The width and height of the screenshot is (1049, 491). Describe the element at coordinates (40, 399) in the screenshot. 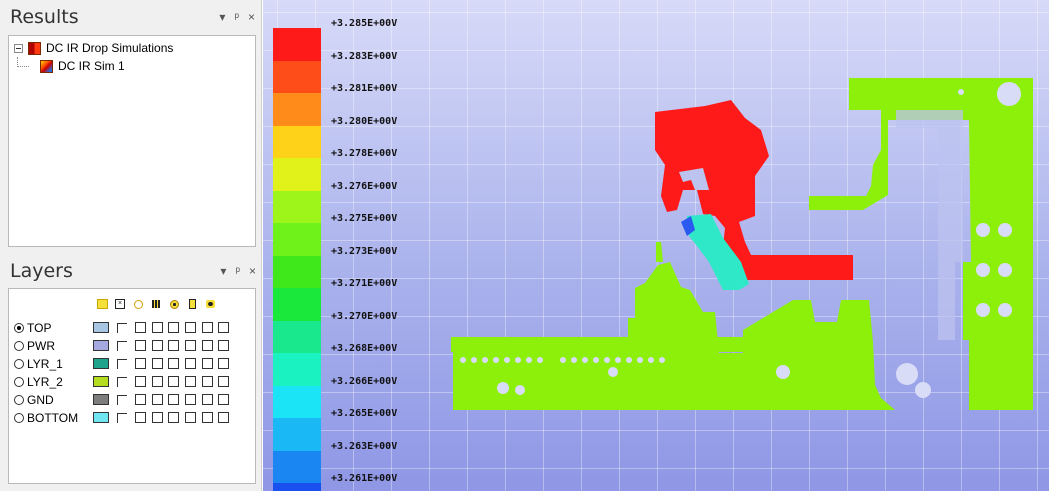

I see `layer-name: GND` at that location.